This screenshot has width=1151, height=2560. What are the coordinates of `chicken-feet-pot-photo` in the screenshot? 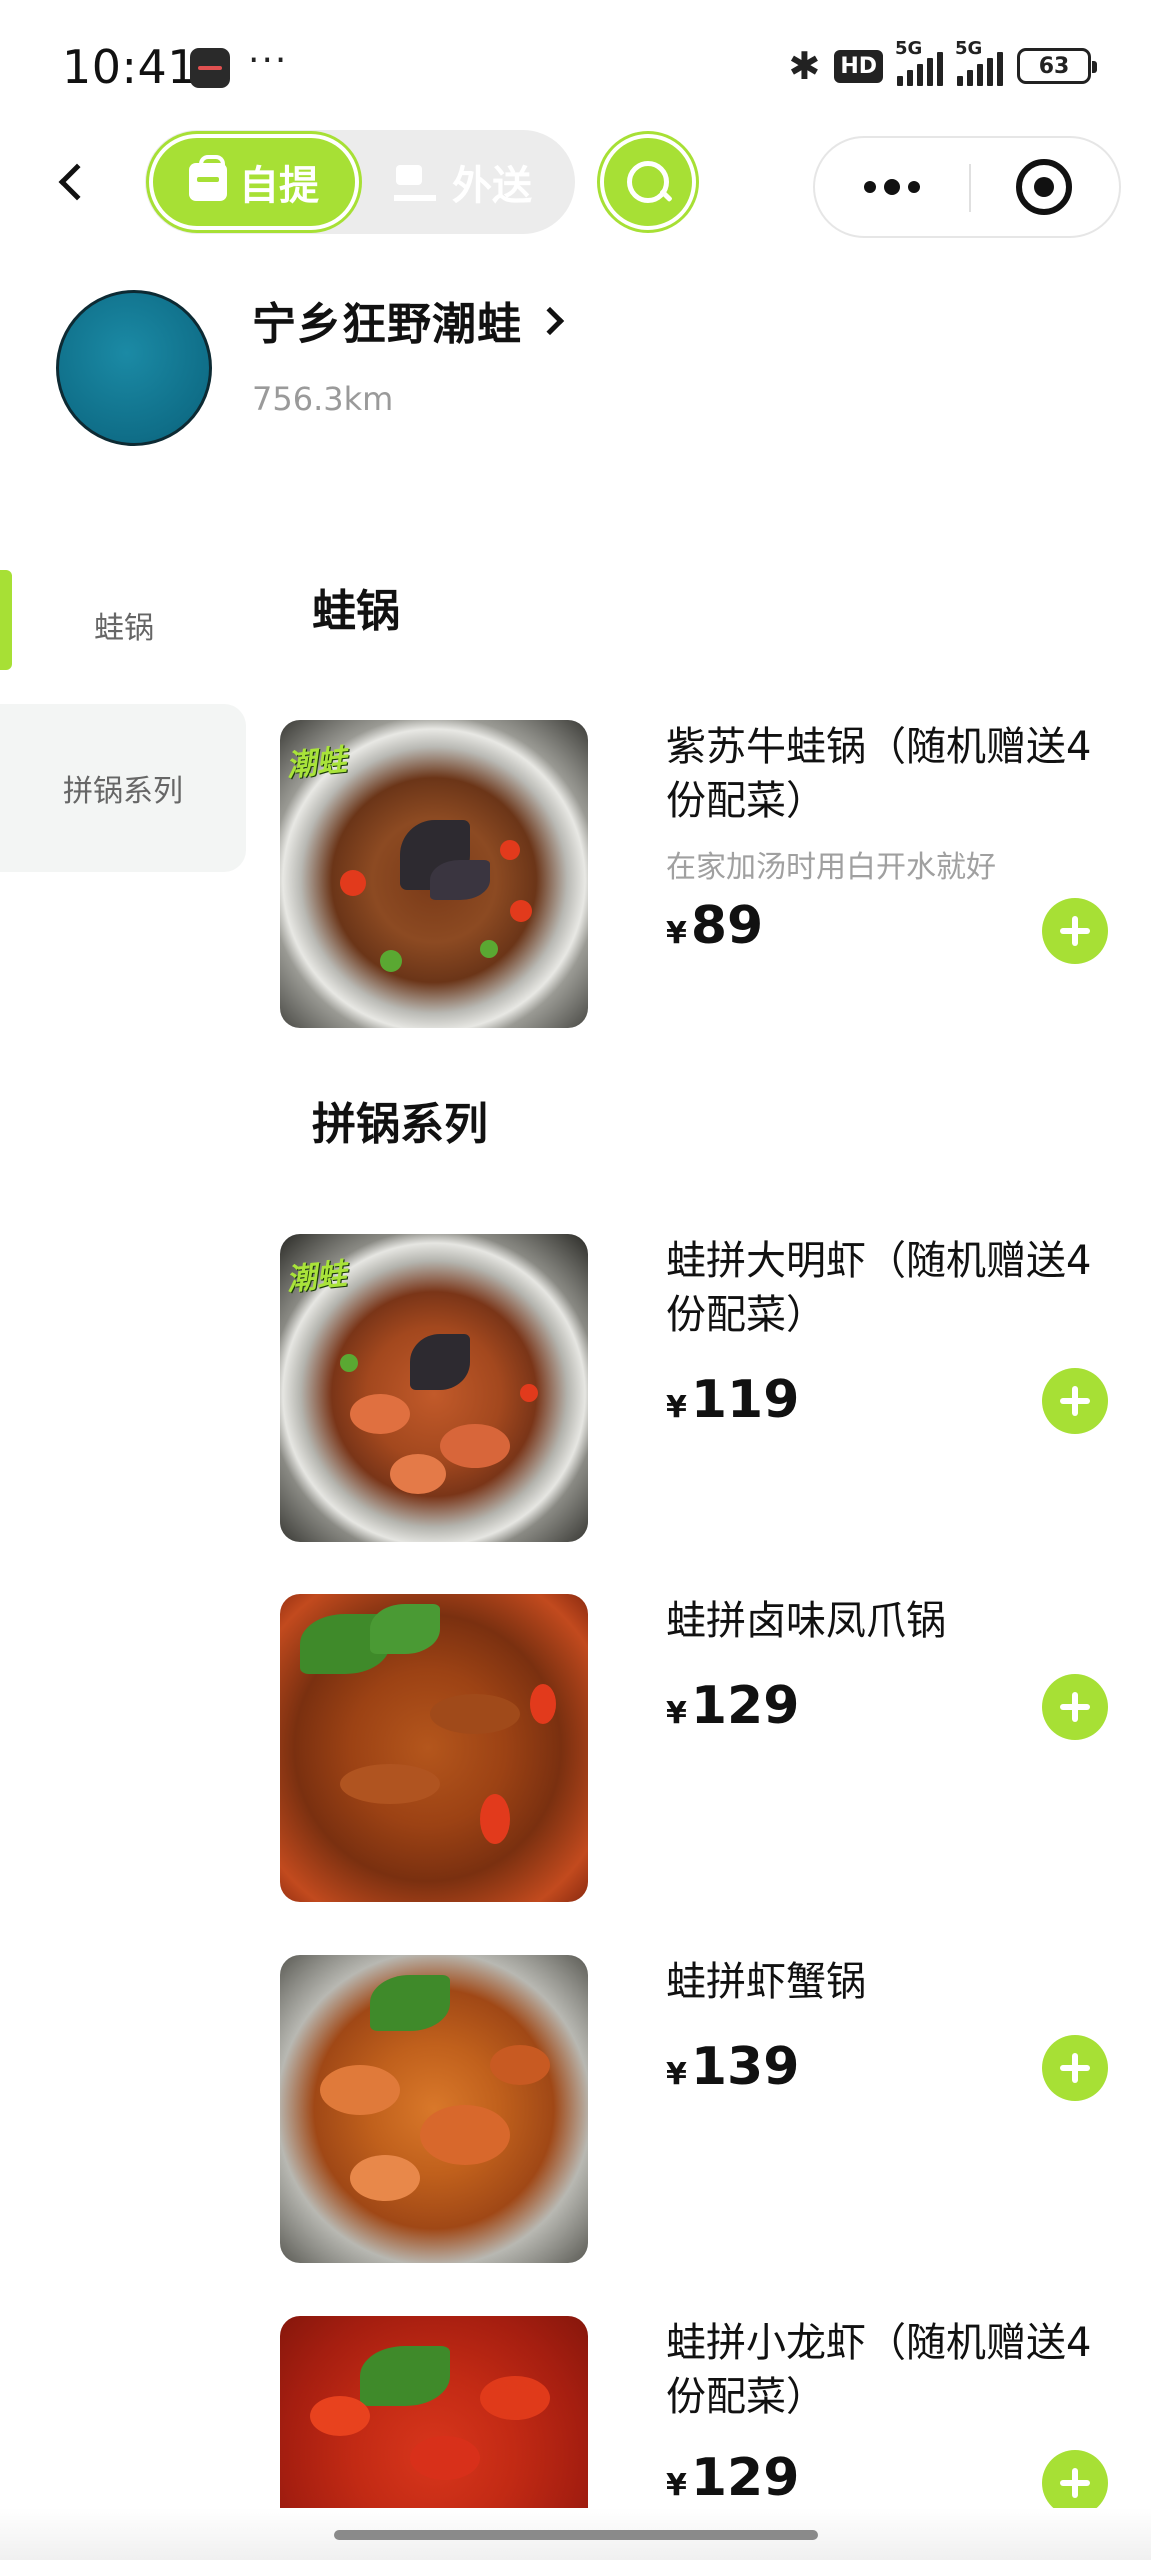 It's located at (434, 1748).